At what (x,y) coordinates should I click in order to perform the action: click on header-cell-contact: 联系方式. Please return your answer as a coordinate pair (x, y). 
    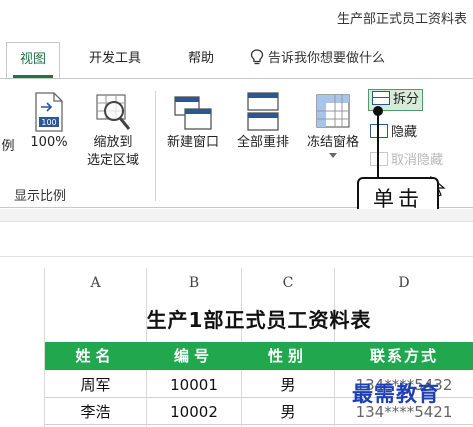
    Looking at the image, I should click on (404, 356).